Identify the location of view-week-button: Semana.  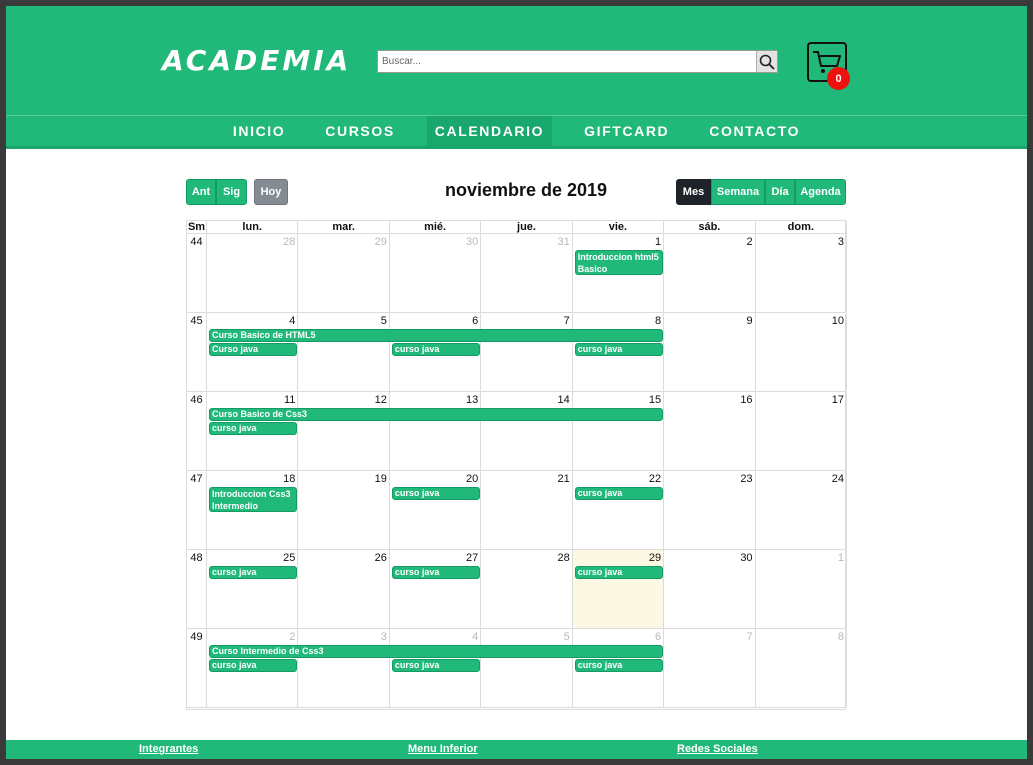
(738, 192).